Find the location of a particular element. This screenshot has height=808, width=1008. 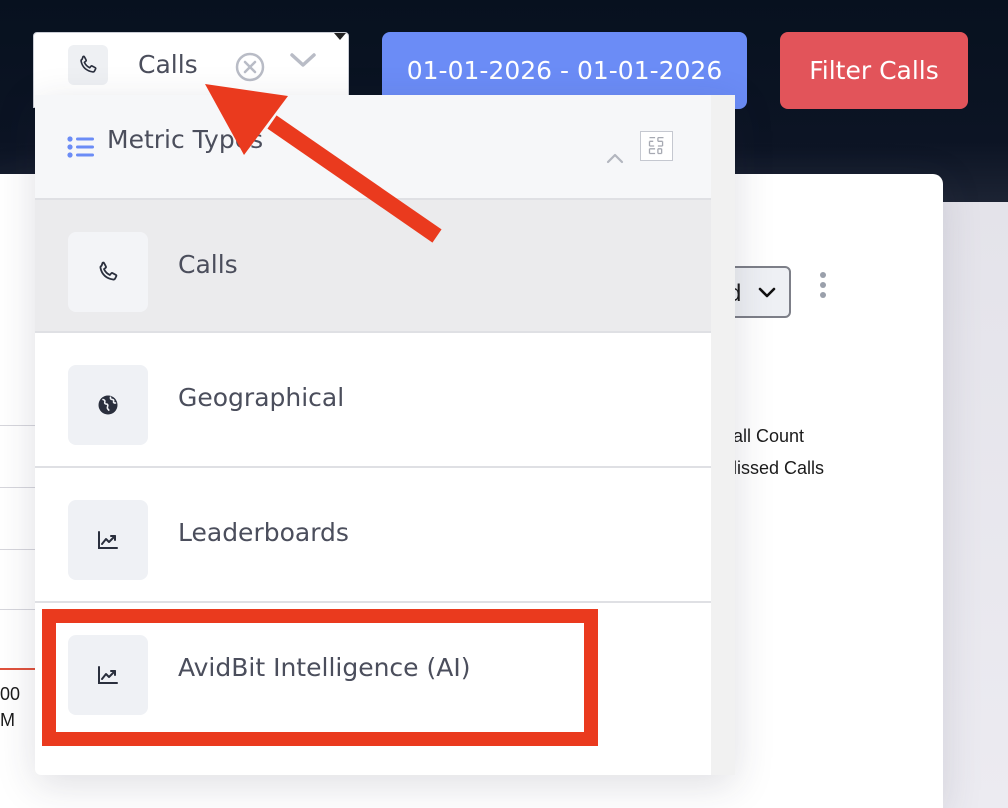

legend-call-count: all Count is located at coordinates (769, 436).